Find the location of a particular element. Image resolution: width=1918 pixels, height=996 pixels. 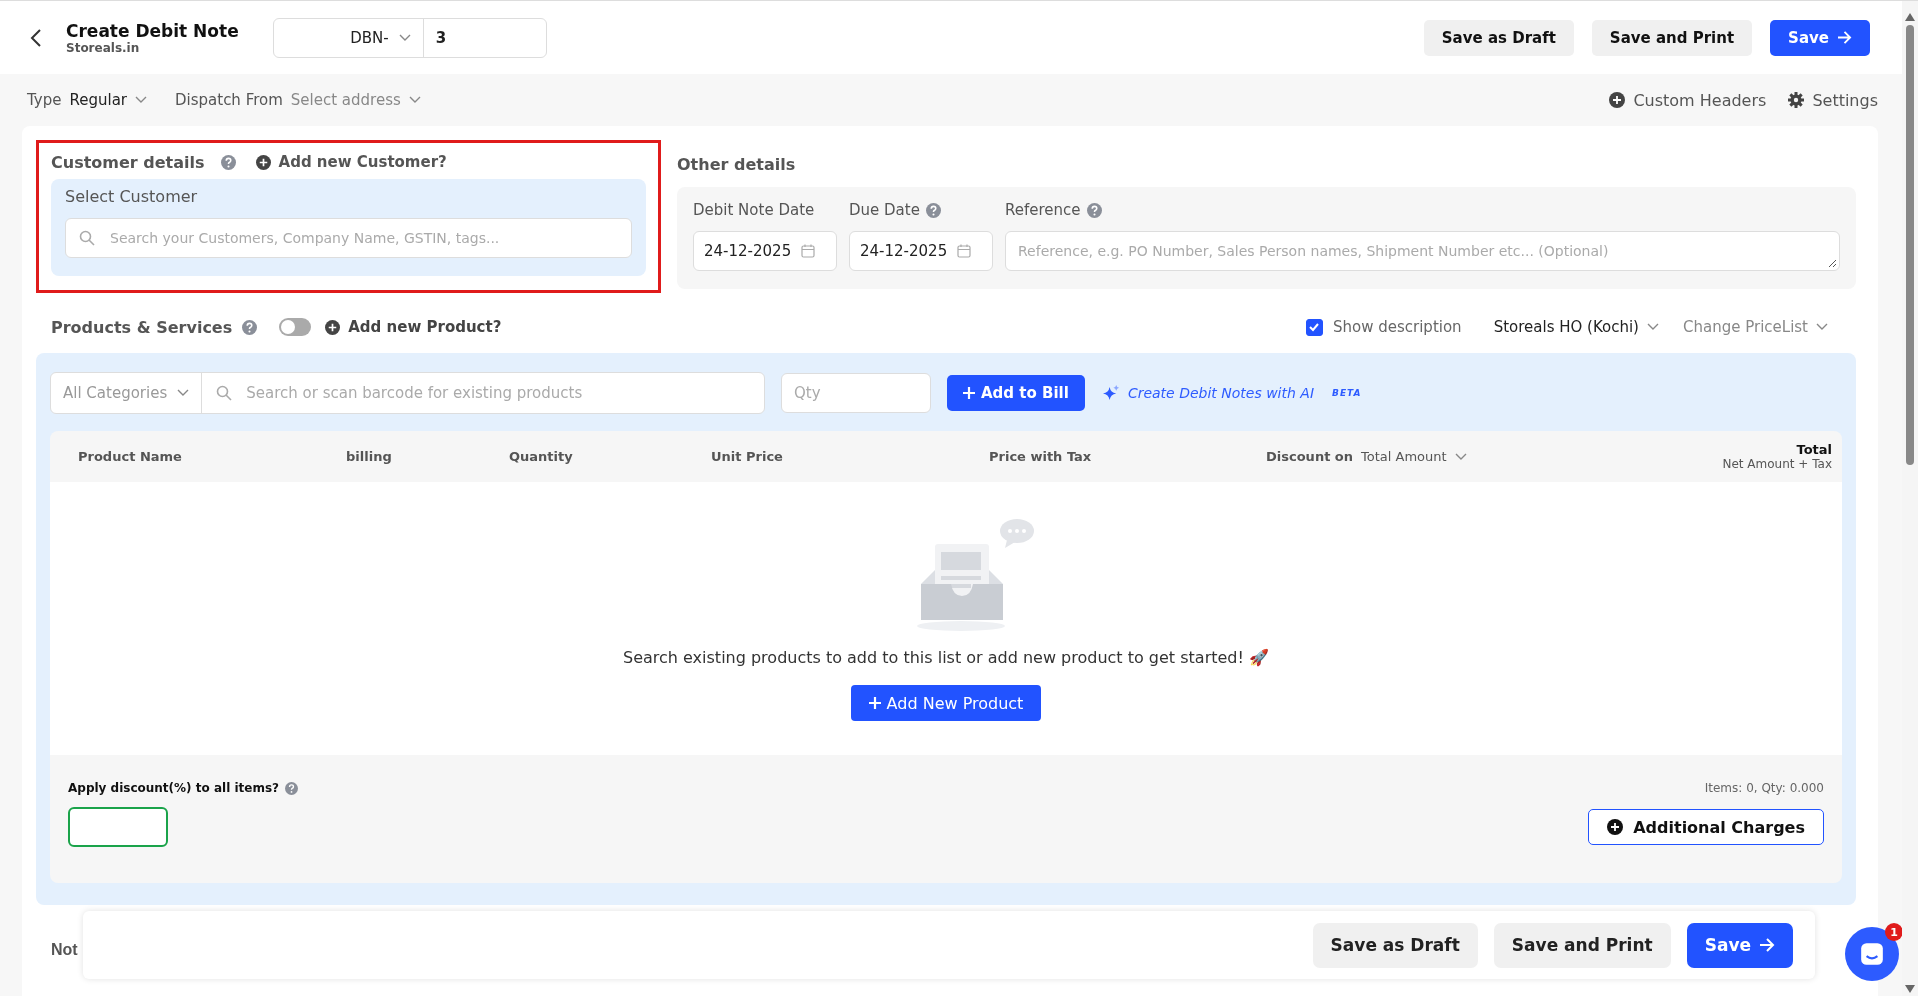

field-label: Debit Note Date is located at coordinates (754, 210).